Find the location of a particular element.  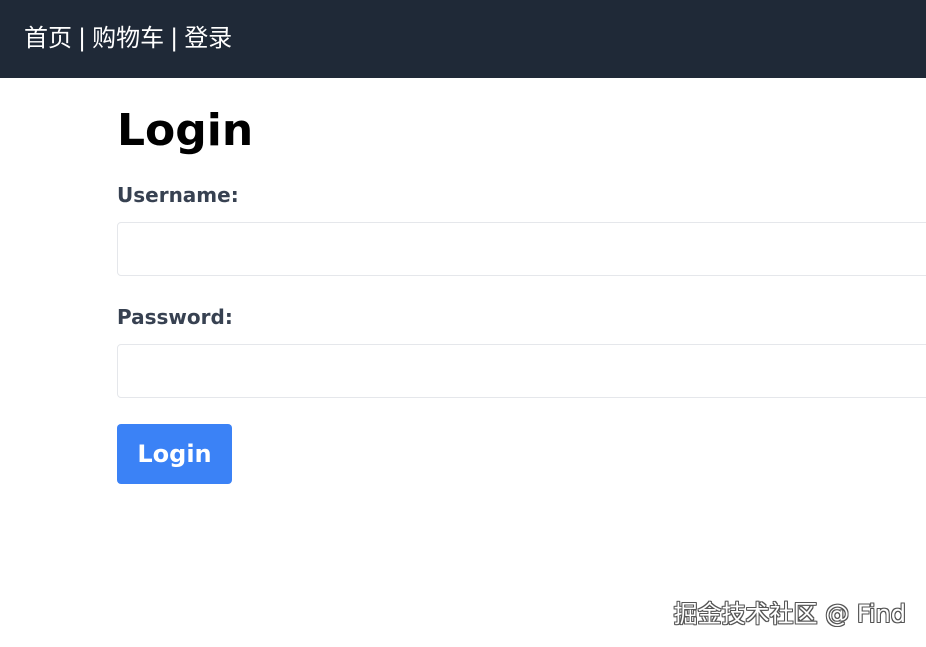

nav-link-cart: 购物车 is located at coordinates (128, 38).